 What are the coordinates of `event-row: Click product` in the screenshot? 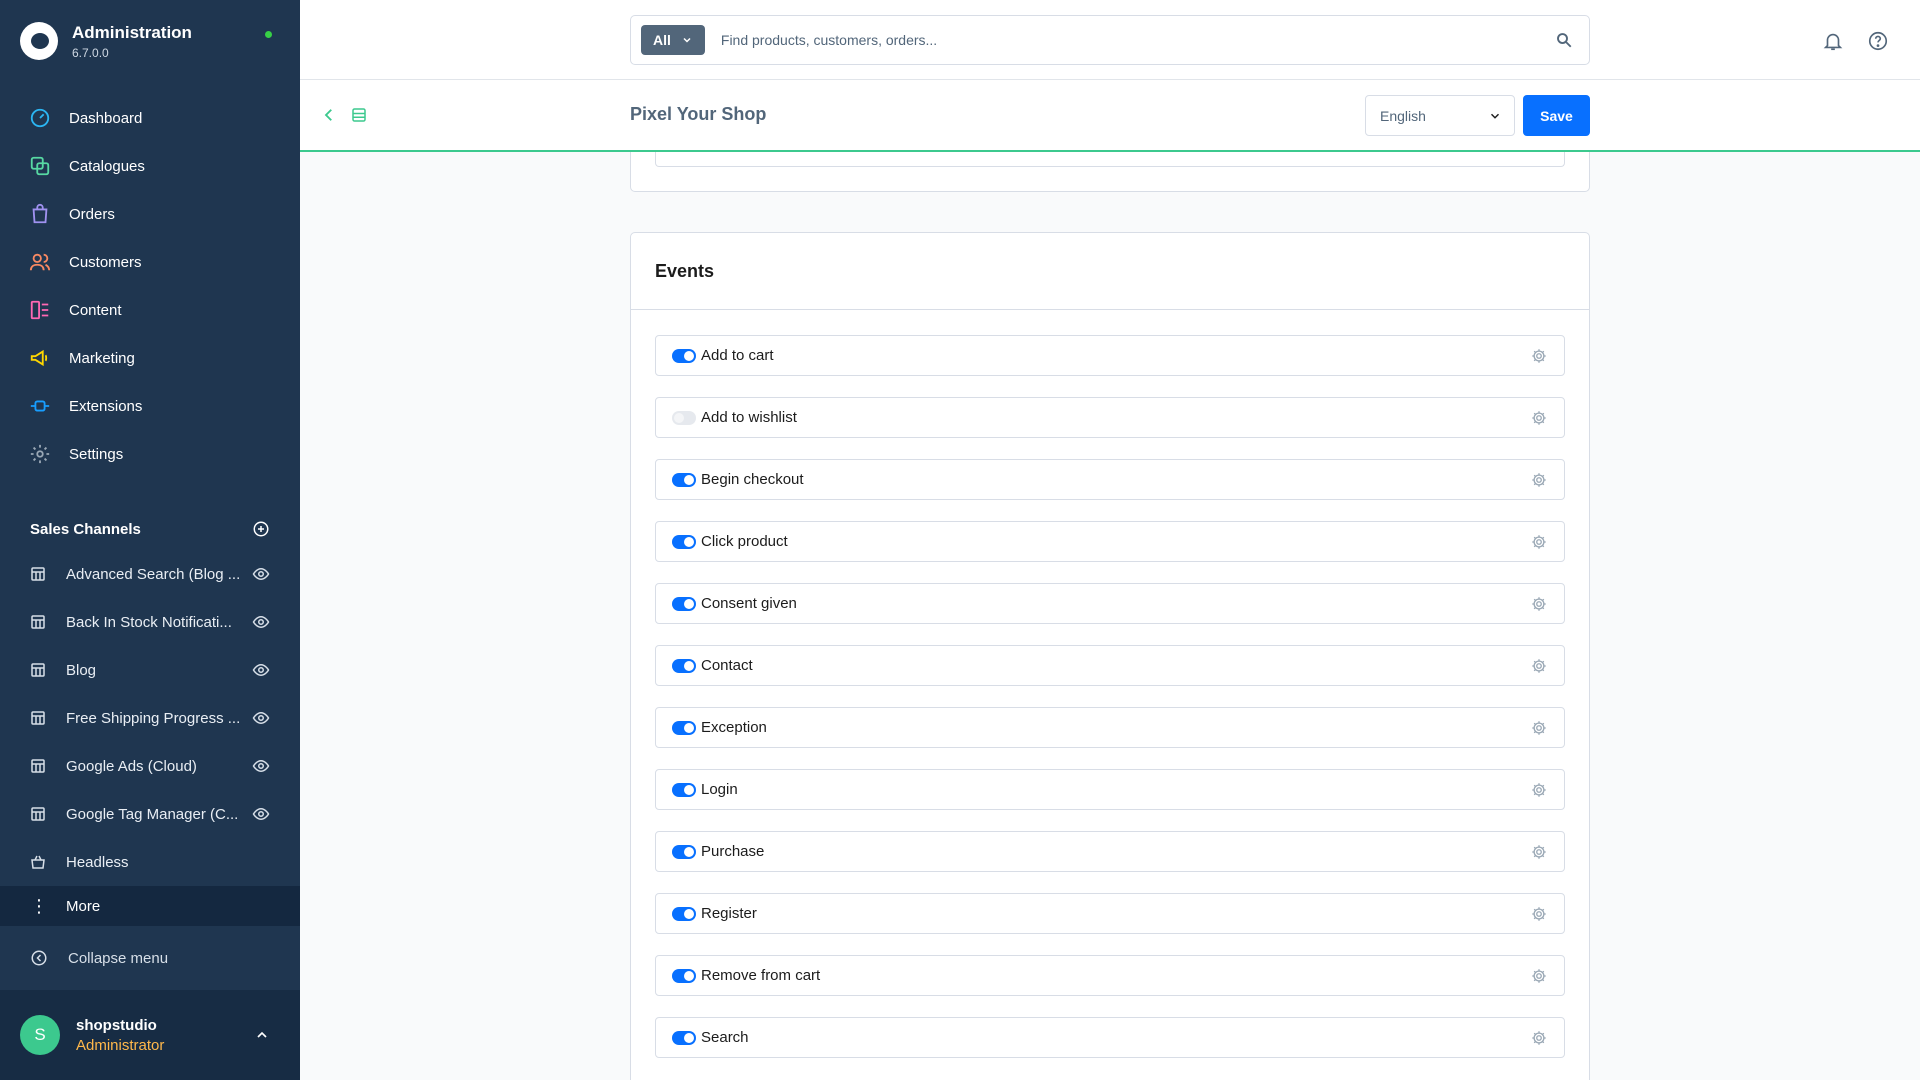 It's located at (1110, 541).